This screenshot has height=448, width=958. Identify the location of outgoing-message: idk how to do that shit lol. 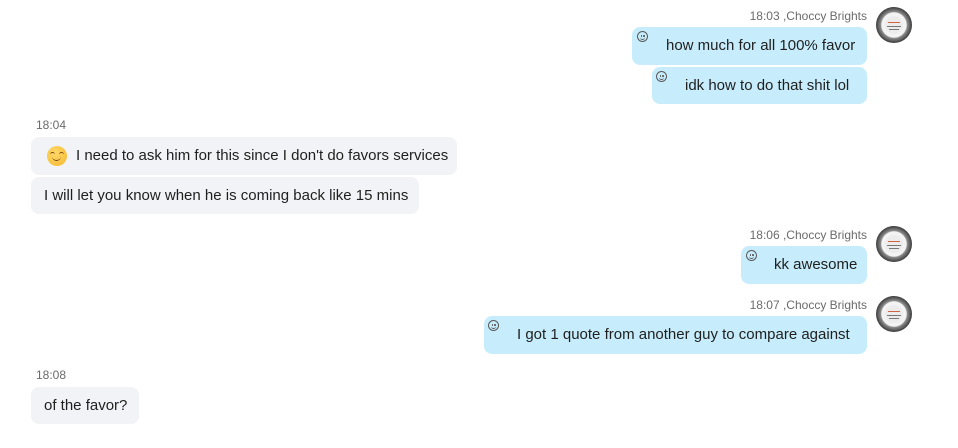
(759, 85).